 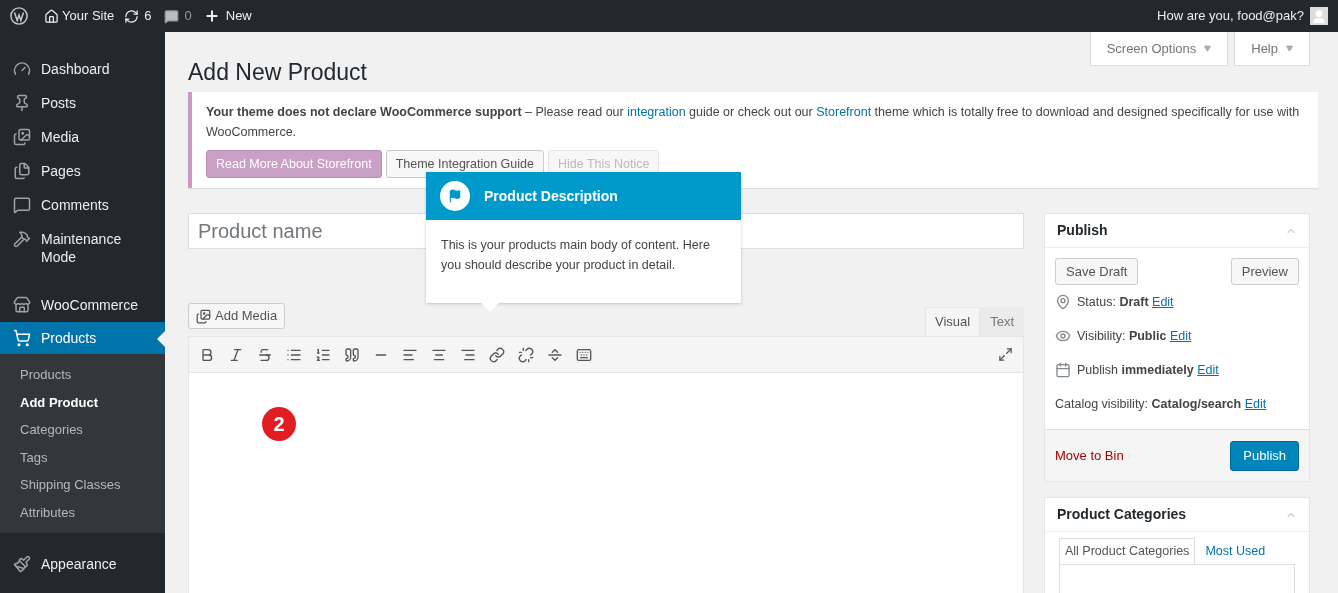 I want to click on page-title: Add New Product, so click(x=277, y=72).